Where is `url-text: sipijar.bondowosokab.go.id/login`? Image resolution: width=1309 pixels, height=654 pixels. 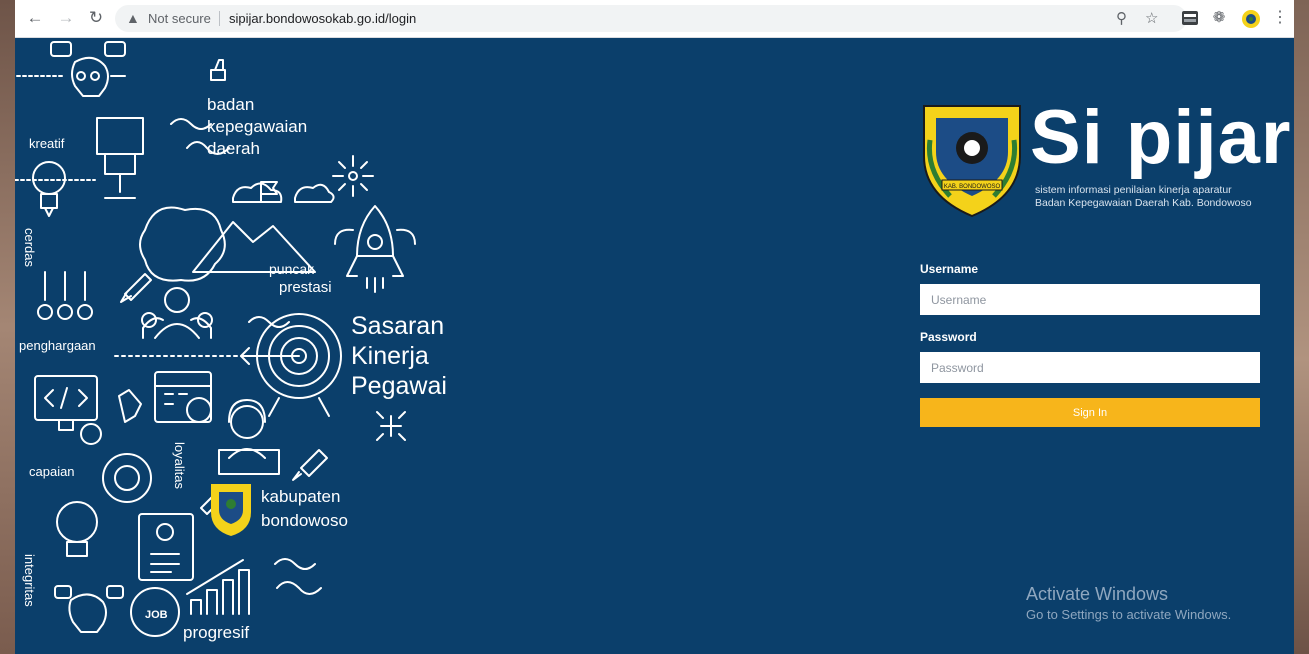
url-text: sipijar.bondowosokab.go.id/login is located at coordinates (322, 18).